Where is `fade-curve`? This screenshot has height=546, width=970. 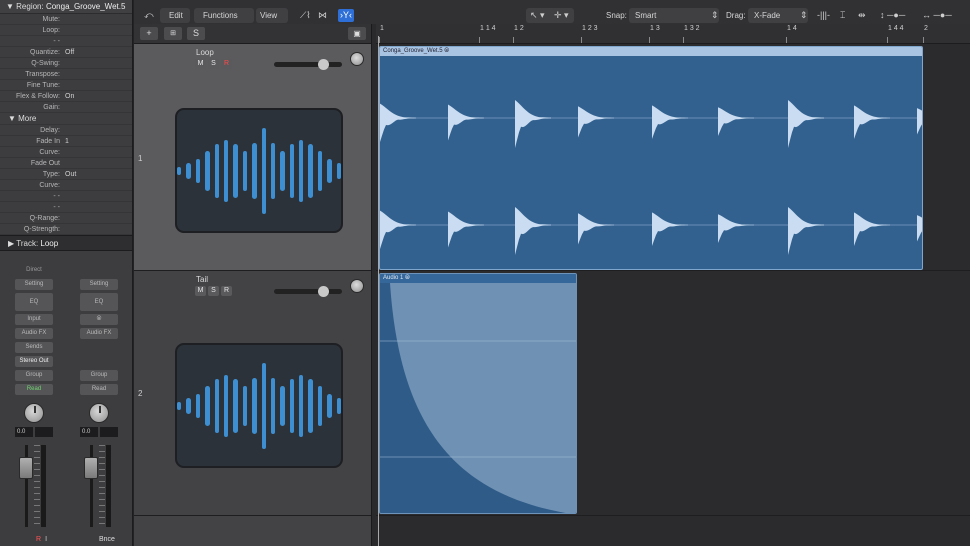
fade-curve is located at coordinates (478, 398).